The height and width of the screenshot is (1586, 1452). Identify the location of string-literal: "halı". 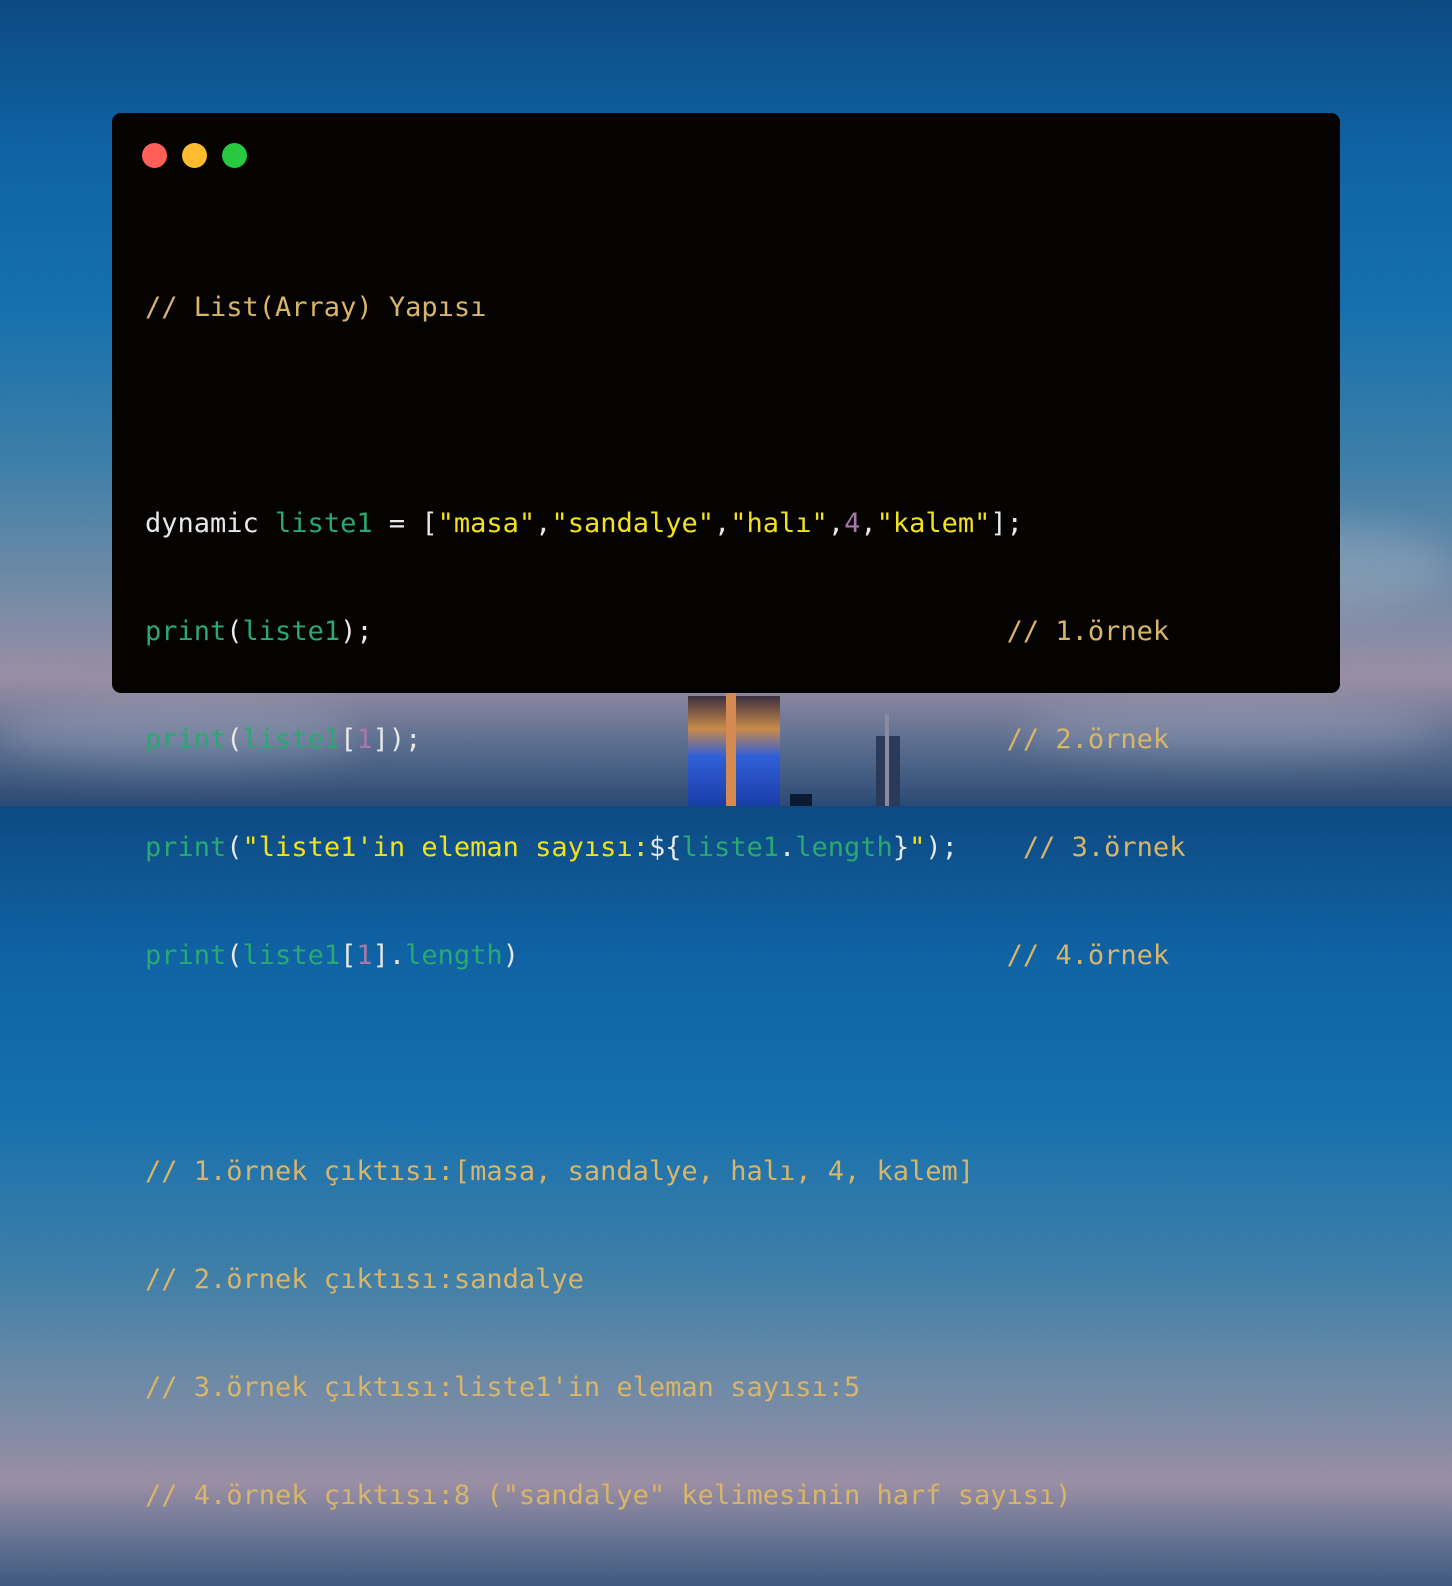
(779, 523).